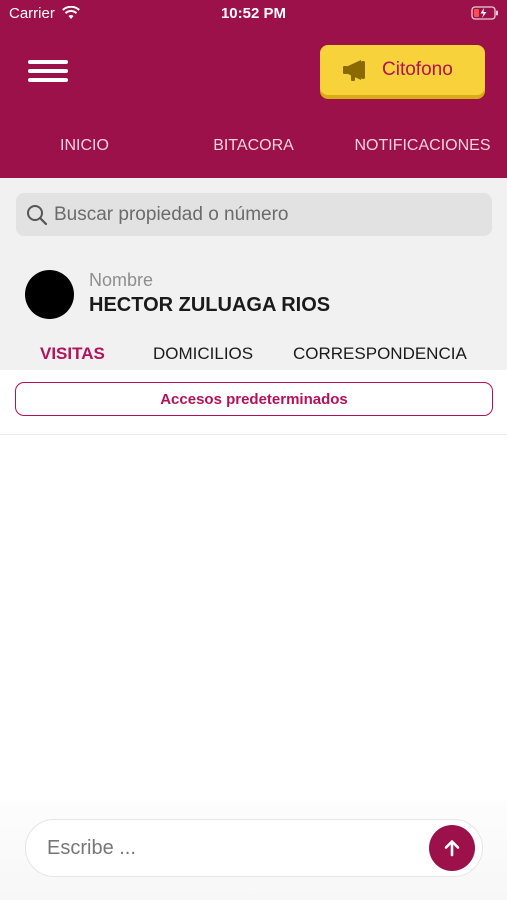  I want to click on message-box, so click(254, 848).